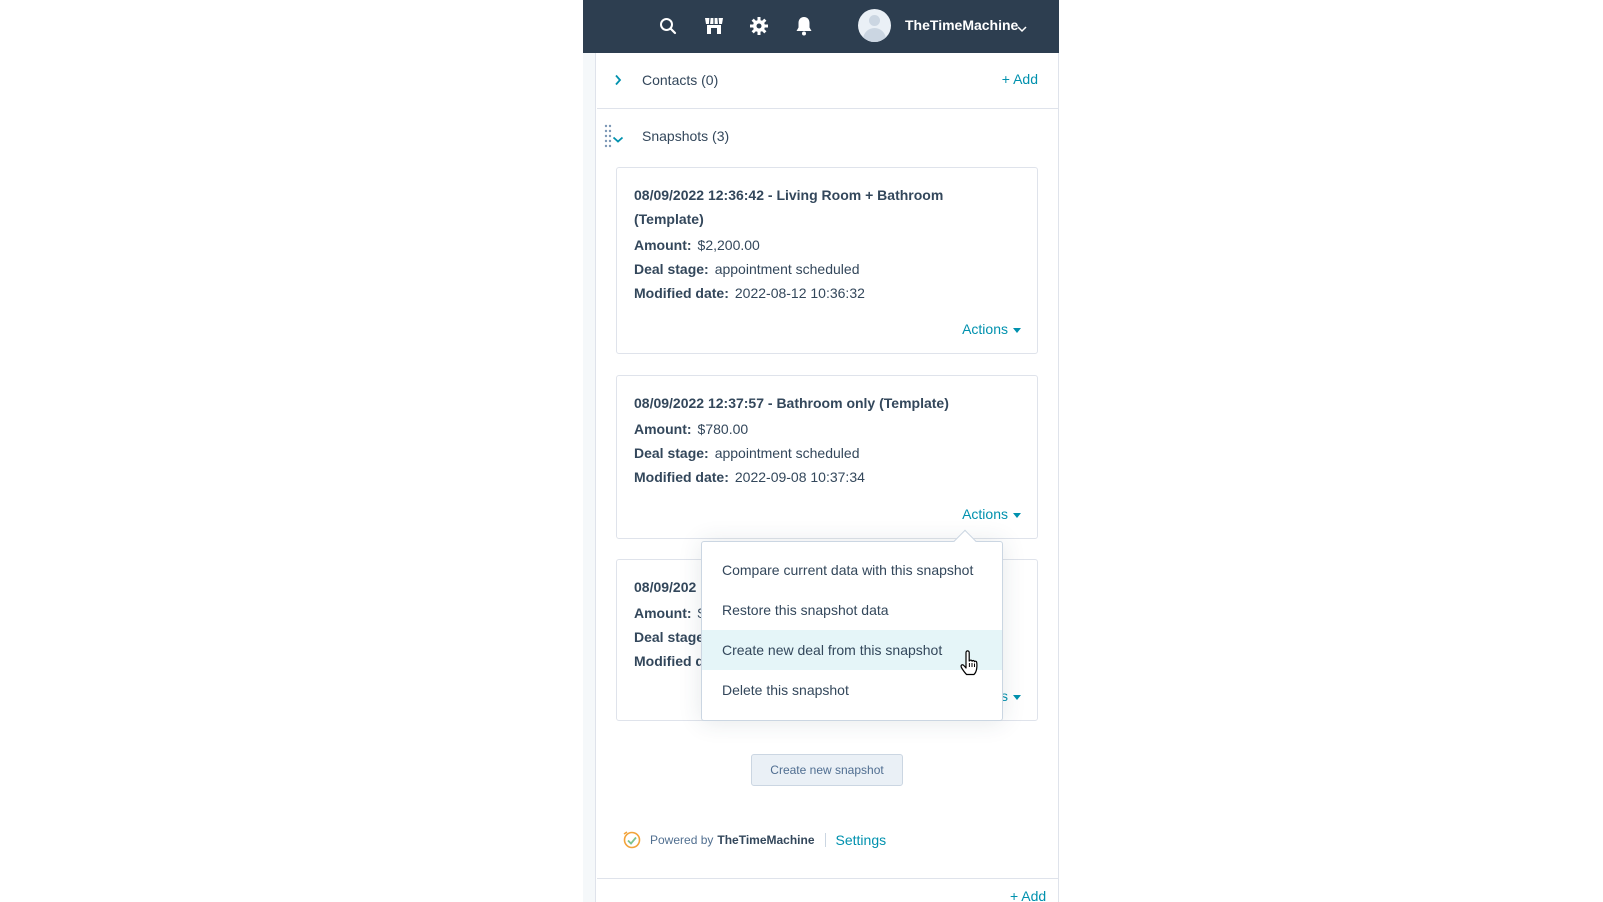 This screenshot has height=902, width=1603. I want to click on user-avatar, so click(874, 25).